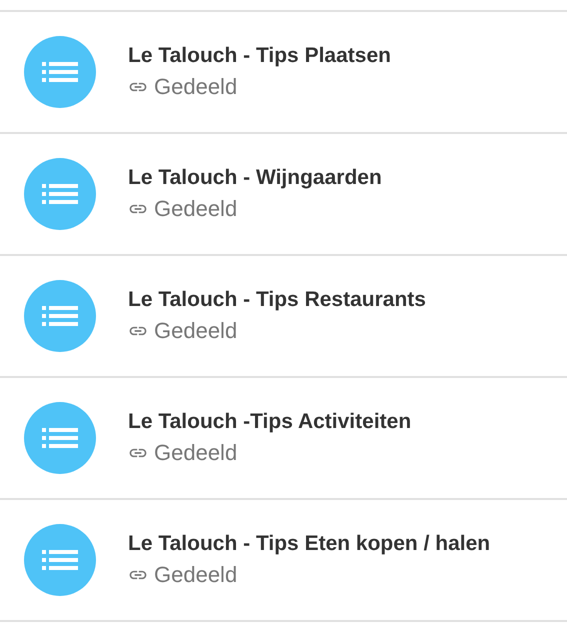 The height and width of the screenshot is (633, 567). I want to click on list-title: Le Talouch - Tips Restaurants, so click(277, 300).